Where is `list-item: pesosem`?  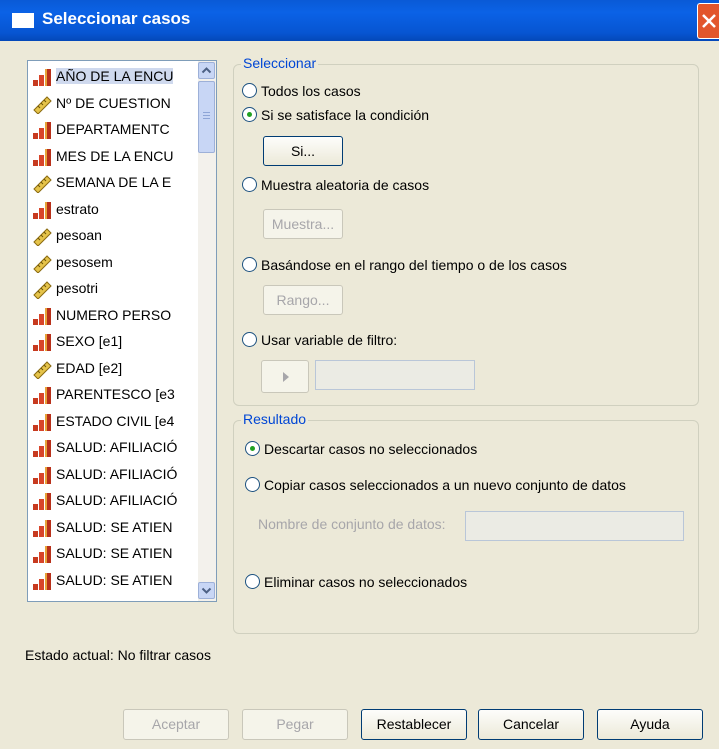
list-item: pesosem is located at coordinates (114, 263).